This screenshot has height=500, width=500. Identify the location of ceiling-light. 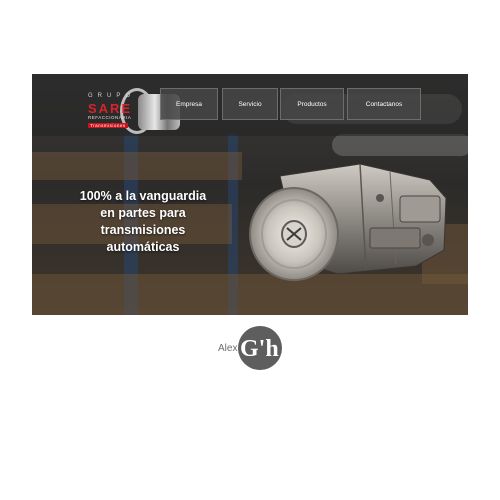
(400, 145).